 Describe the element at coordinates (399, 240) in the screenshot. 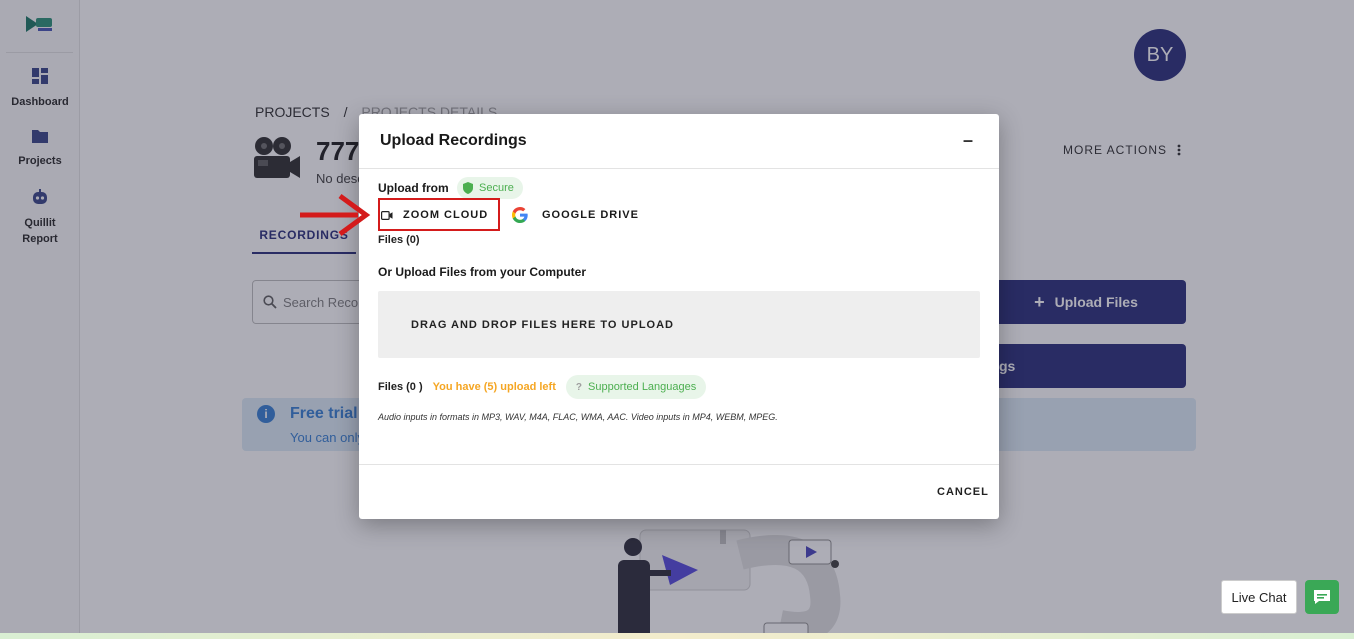

I see `selected-files-count: Files (0)` at that location.